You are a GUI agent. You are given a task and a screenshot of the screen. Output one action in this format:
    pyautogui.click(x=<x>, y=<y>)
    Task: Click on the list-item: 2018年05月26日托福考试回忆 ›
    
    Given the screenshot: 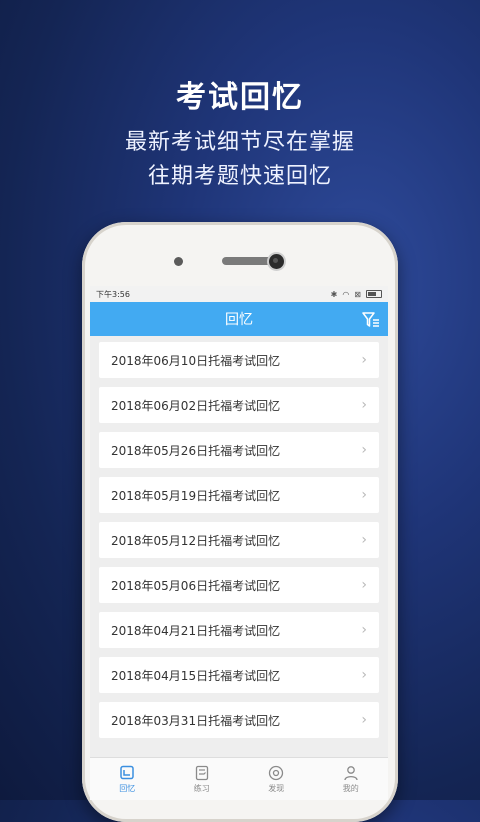 What is the action you would take?
    pyautogui.click(x=239, y=450)
    